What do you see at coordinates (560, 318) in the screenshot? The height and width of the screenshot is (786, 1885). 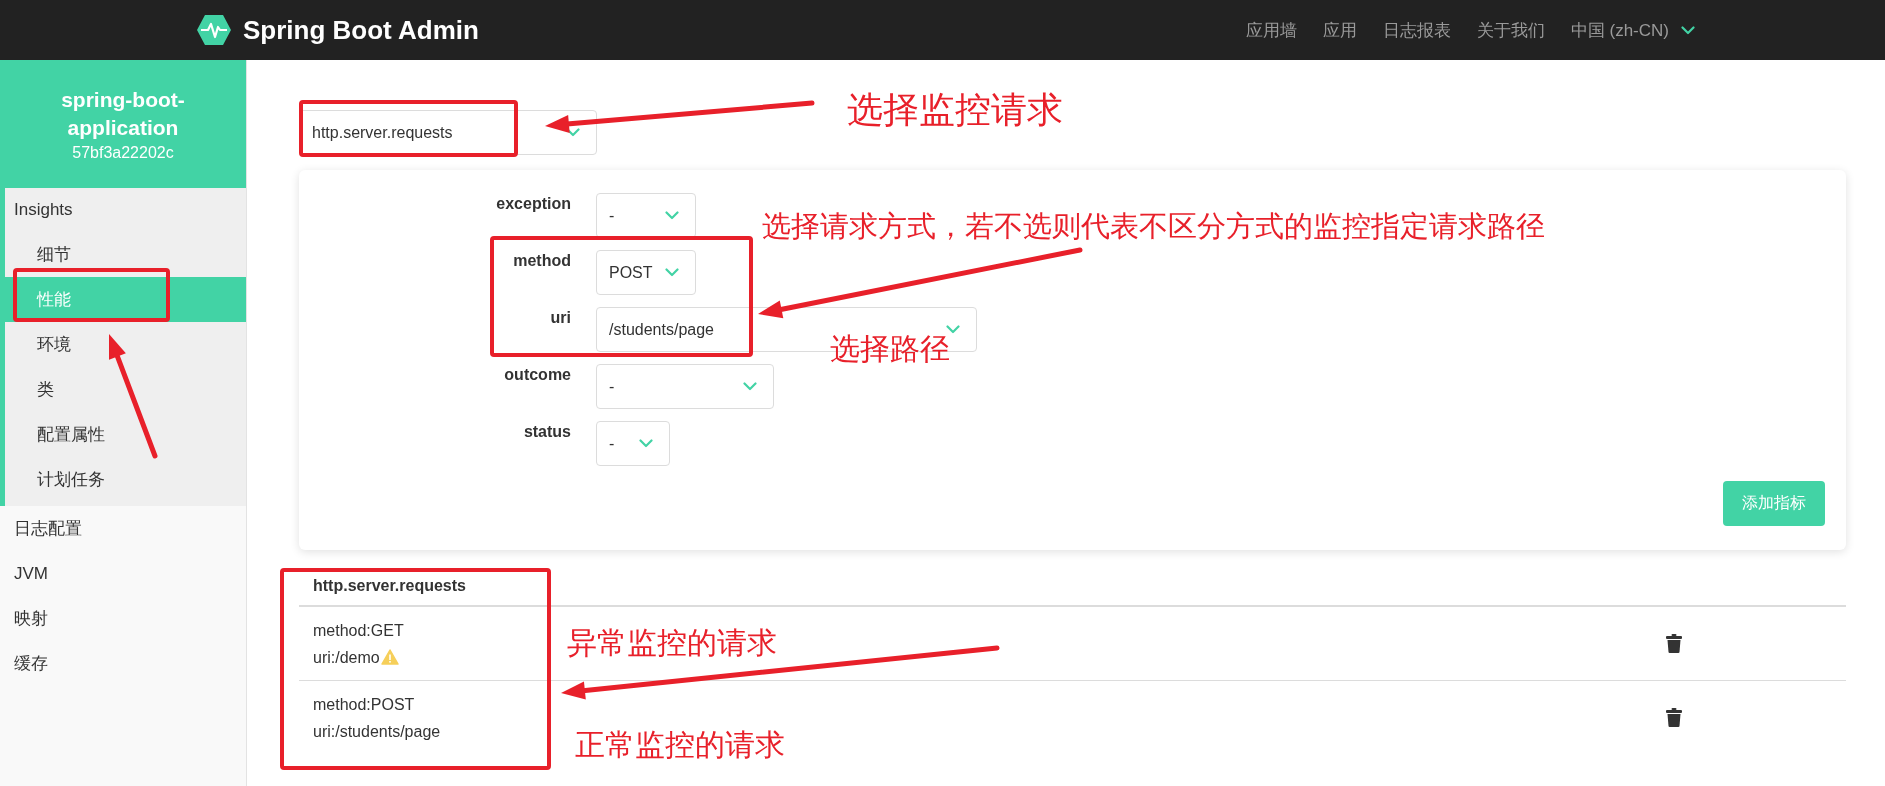 I see `field-label: uri` at bounding box center [560, 318].